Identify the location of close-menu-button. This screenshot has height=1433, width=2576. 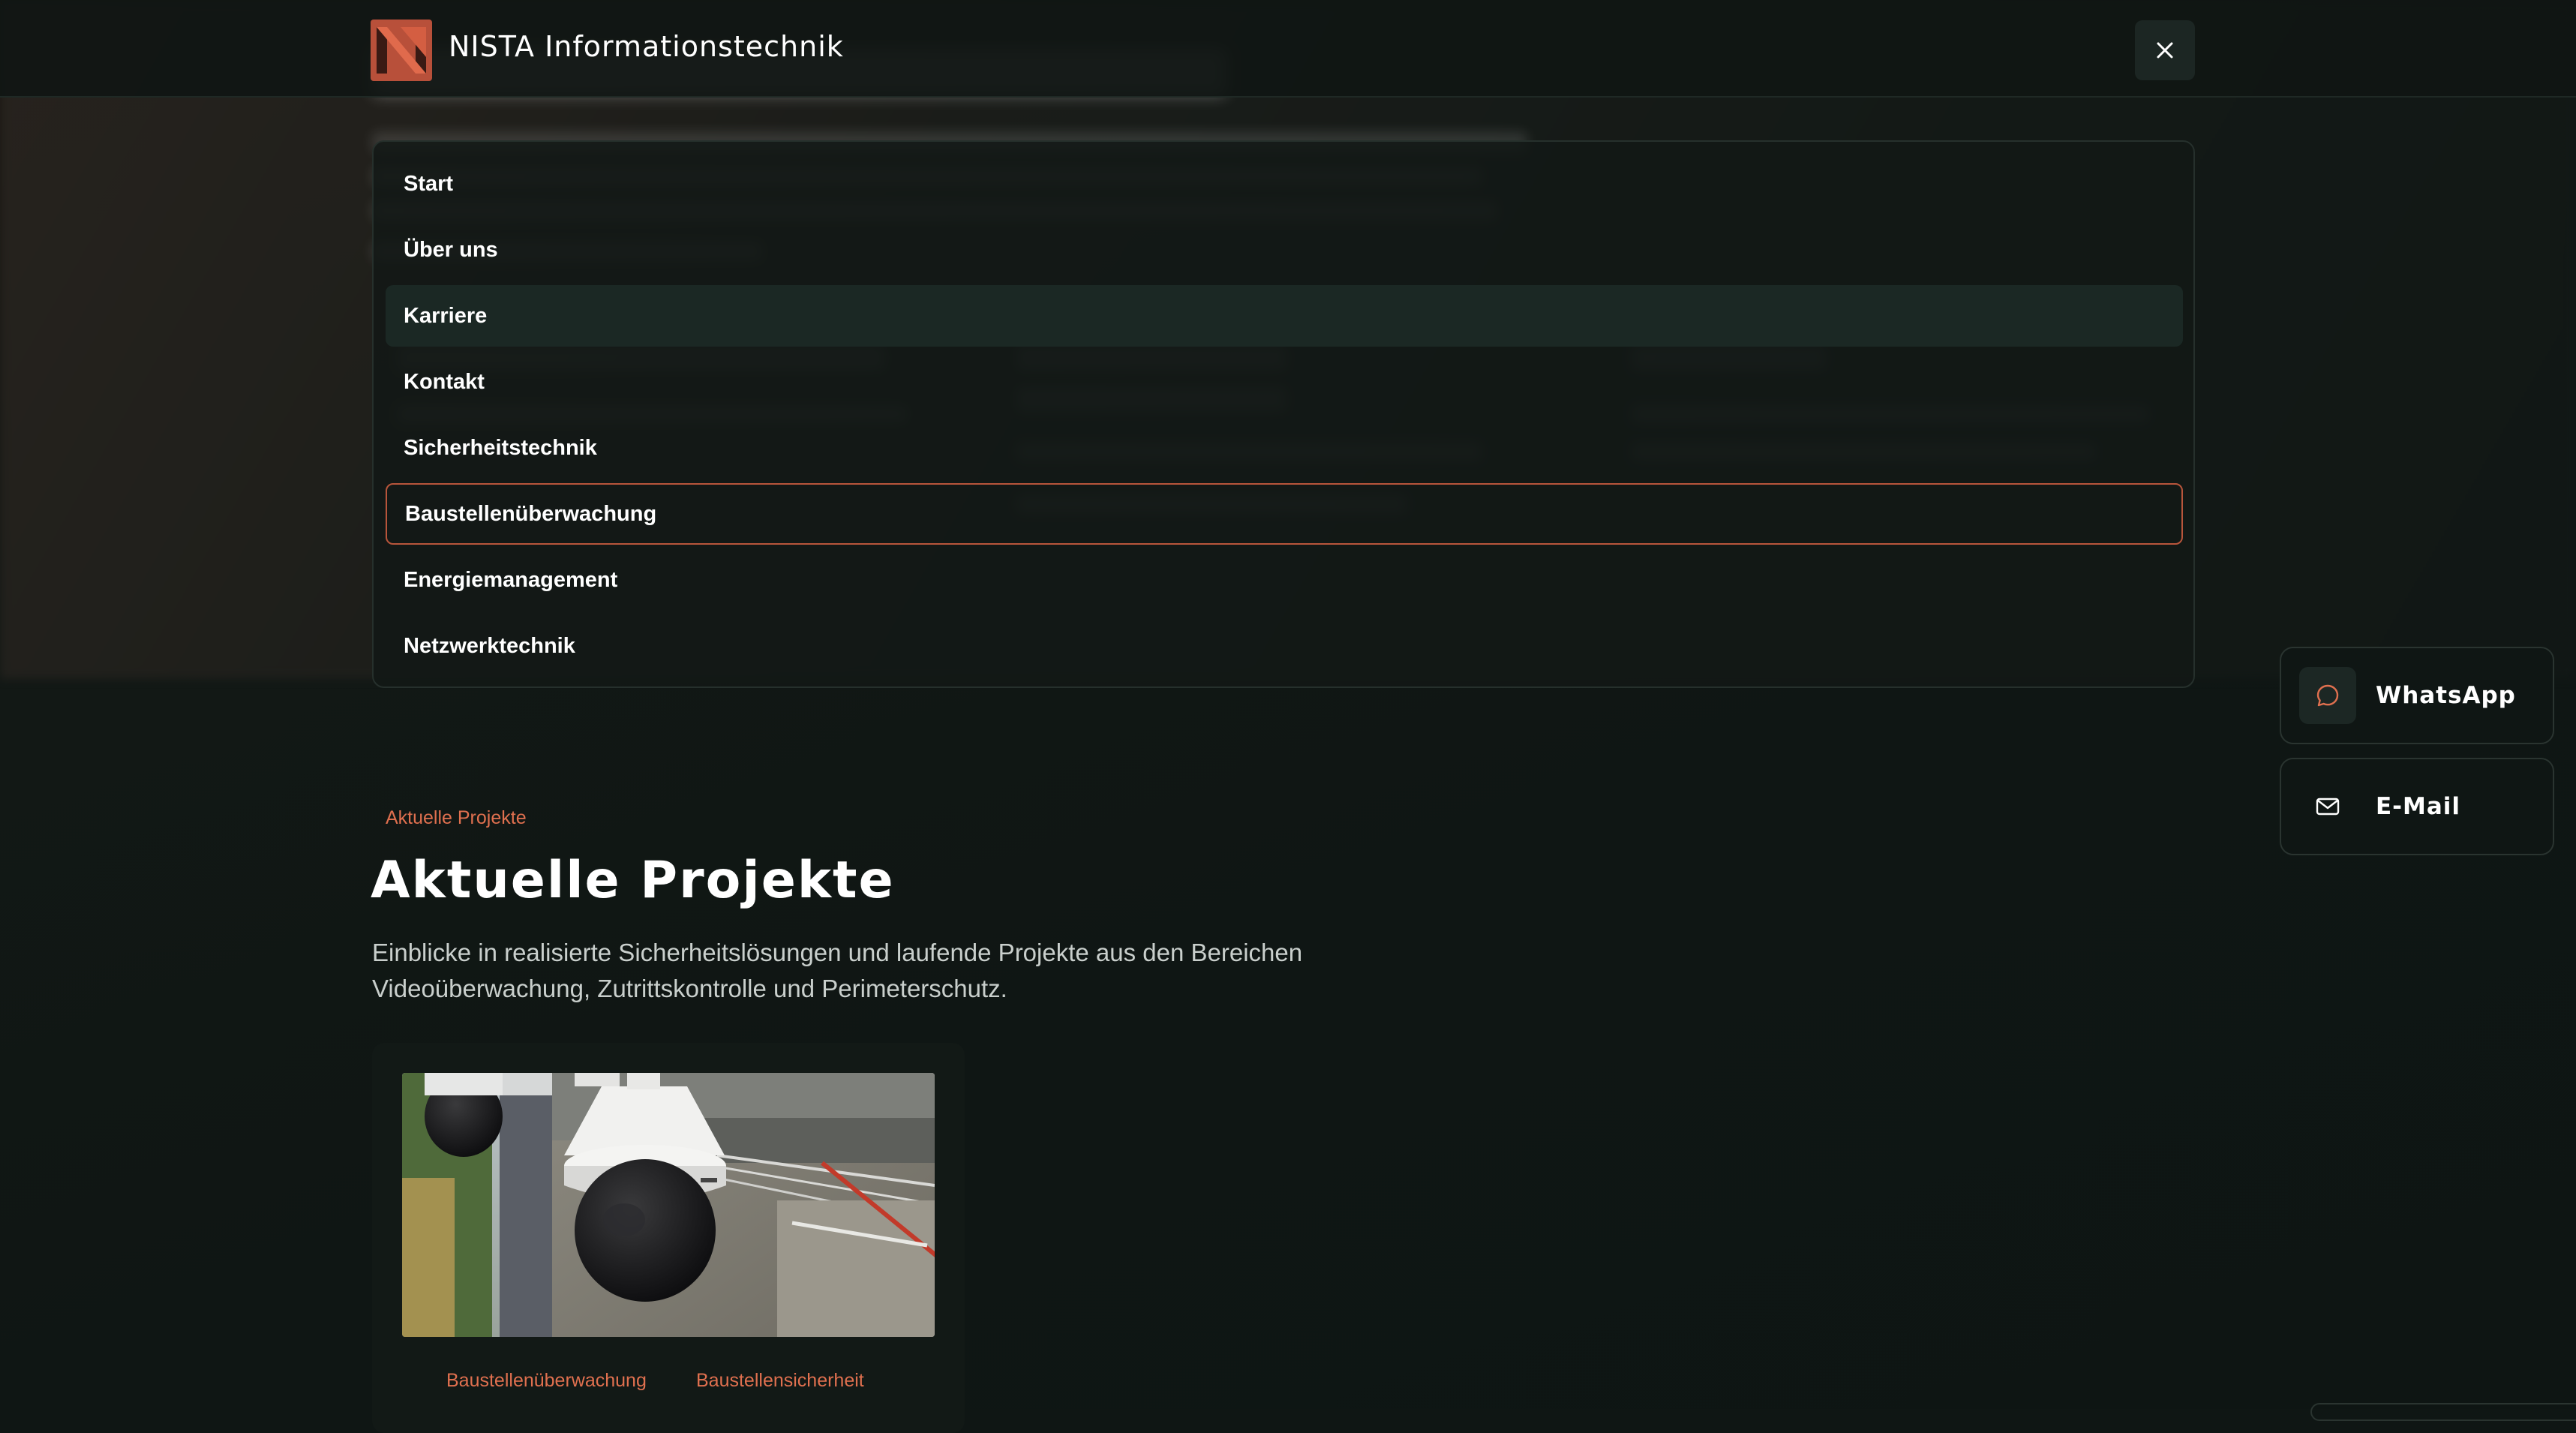
(2165, 50).